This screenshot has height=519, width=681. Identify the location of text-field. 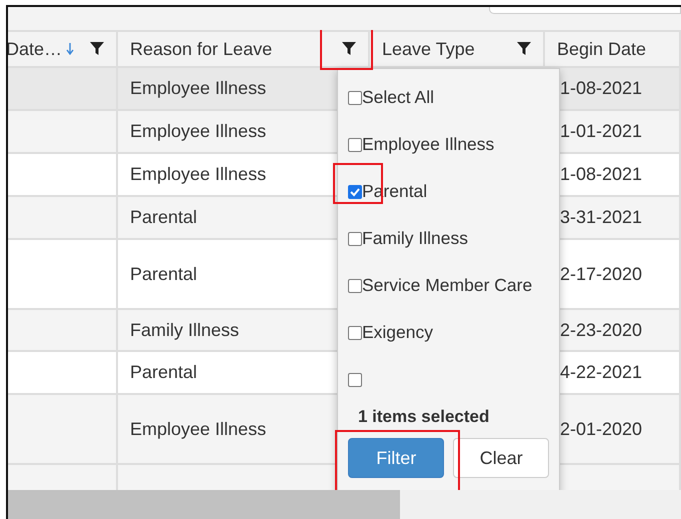
(585, 10).